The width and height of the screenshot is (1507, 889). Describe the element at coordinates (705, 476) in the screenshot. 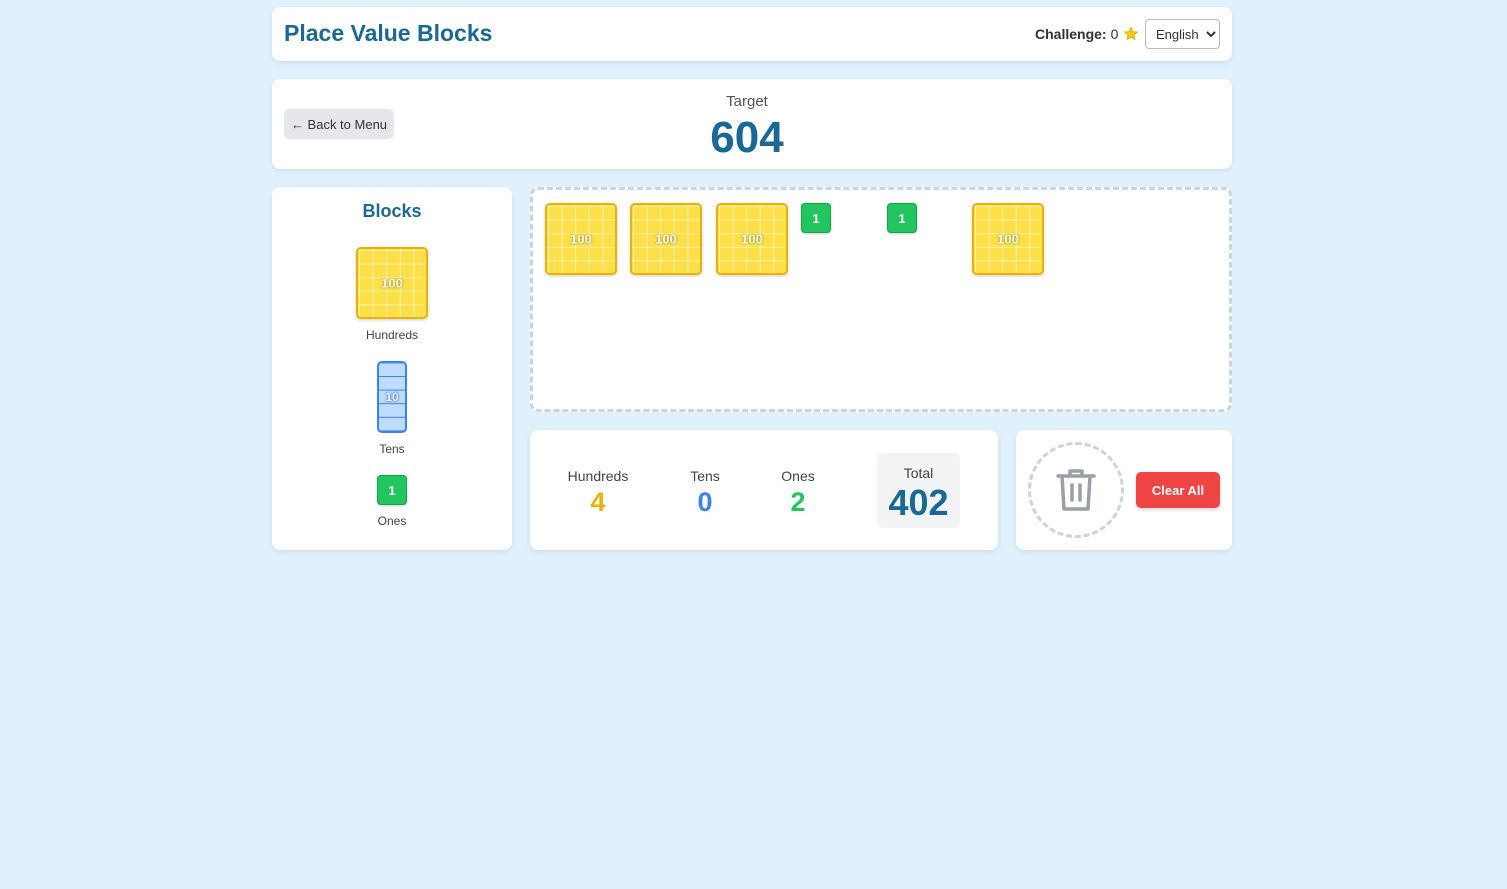

I see `tens-count-label: Tens` at that location.